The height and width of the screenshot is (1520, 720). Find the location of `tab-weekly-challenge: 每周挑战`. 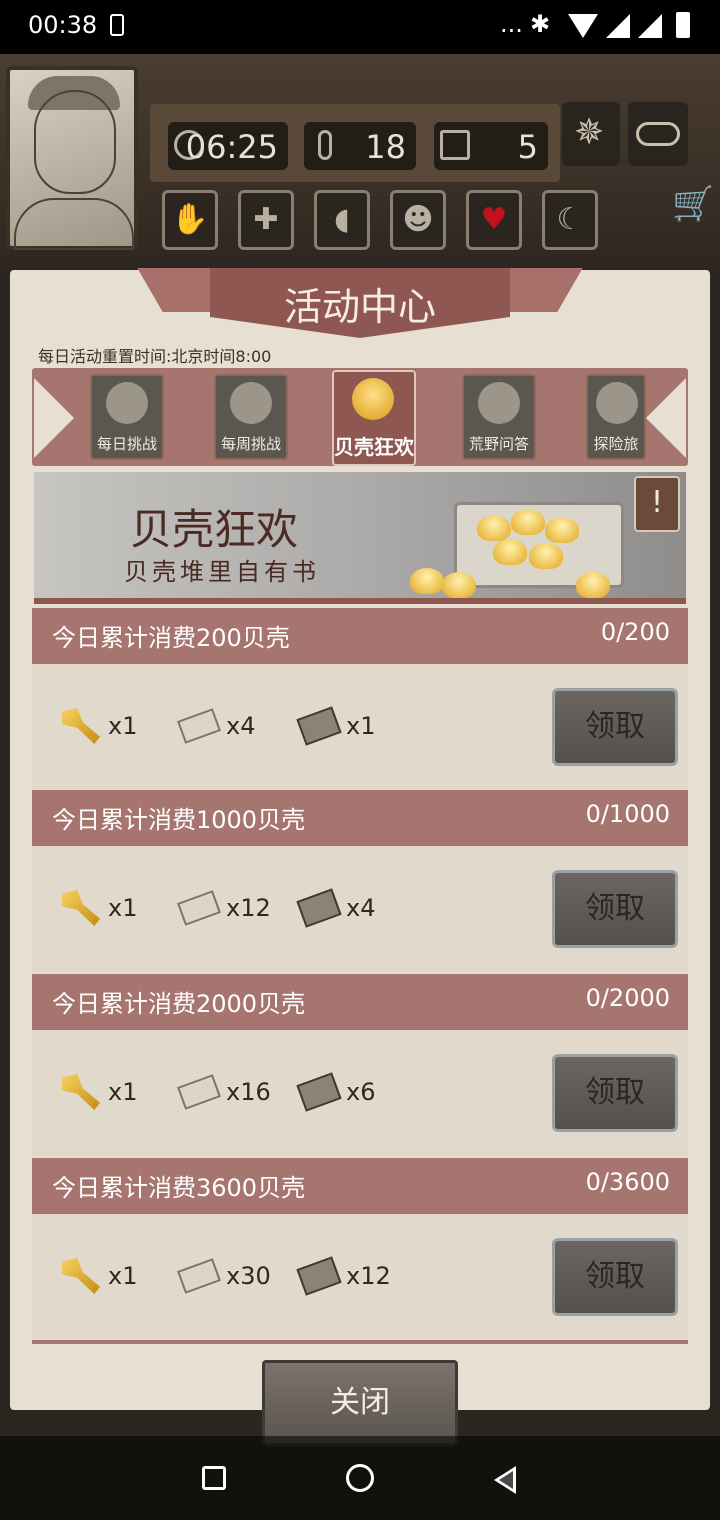

tab-weekly-challenge: 每周挑战 is located at coordinates (251, 417).